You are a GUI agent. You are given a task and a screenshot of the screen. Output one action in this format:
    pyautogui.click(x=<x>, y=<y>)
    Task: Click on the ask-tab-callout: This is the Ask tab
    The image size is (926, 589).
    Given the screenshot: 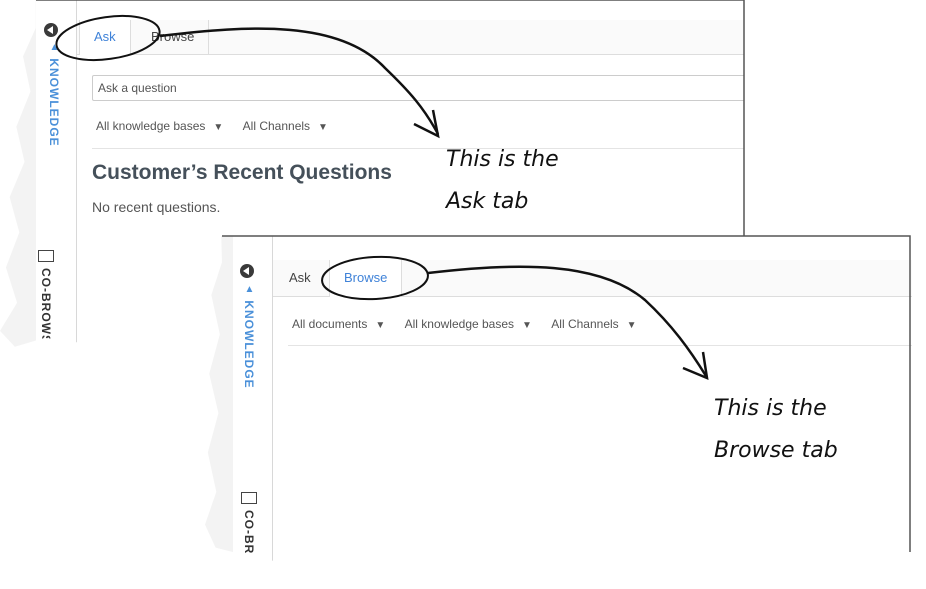 What is the action you would take?
    pyautogui.click(x=502, y=181)
    